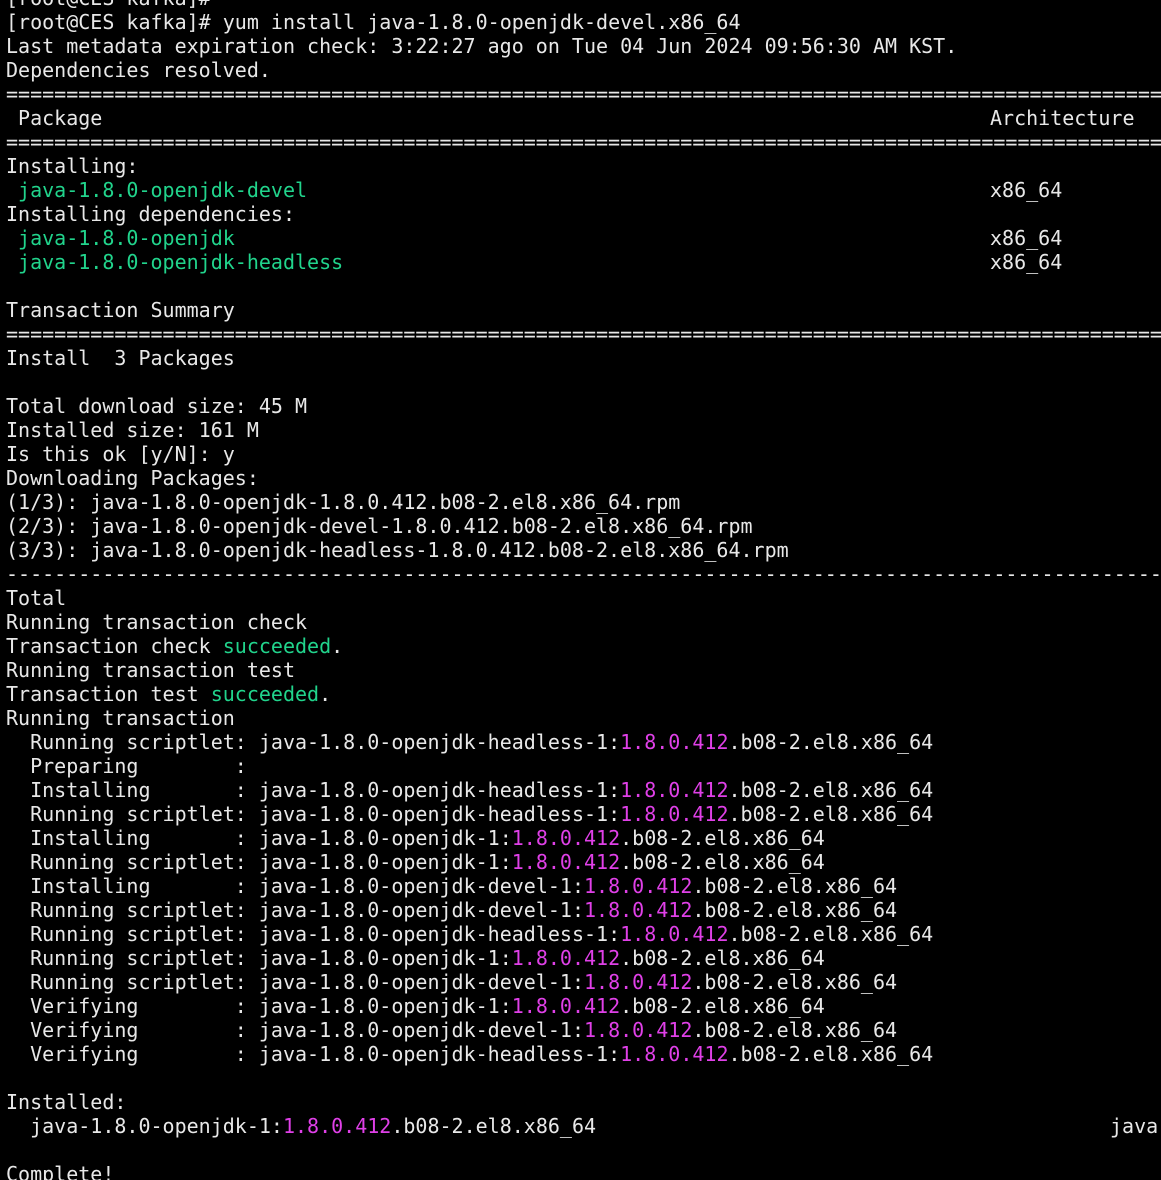 The height and width of the screenshot is (1180, 1161). Describe the element at coordinates (583, 238) in the screenshot. I see `table-row: java-1.8.0-openjdk x86_64` at that location.